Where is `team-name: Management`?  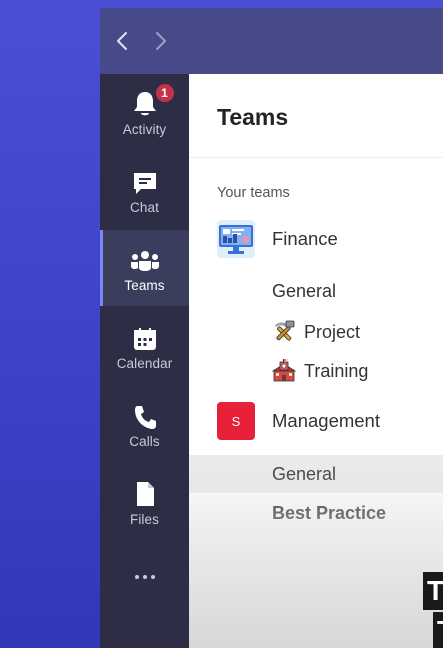
team-name: Management is located at coordinates (326, 420).